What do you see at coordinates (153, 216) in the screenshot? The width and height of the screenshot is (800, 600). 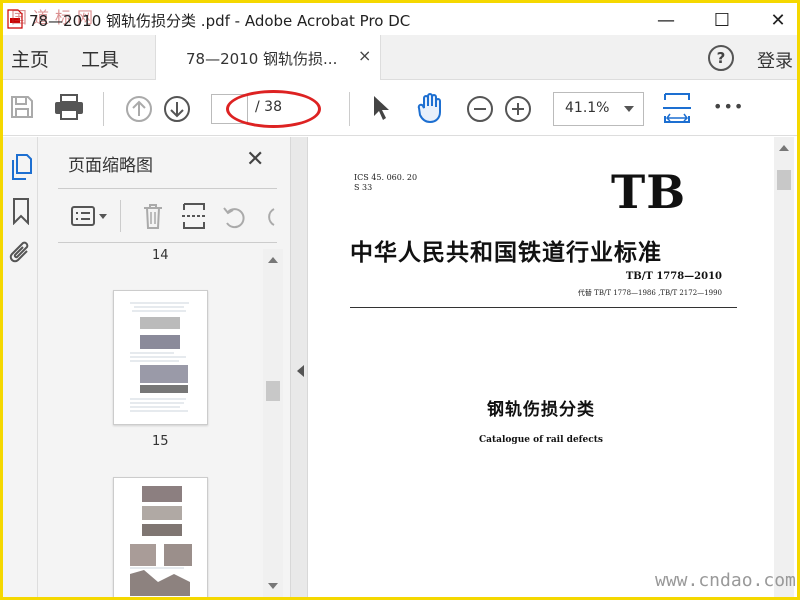 I see `delete-icon` at bounding box center [153, 216].